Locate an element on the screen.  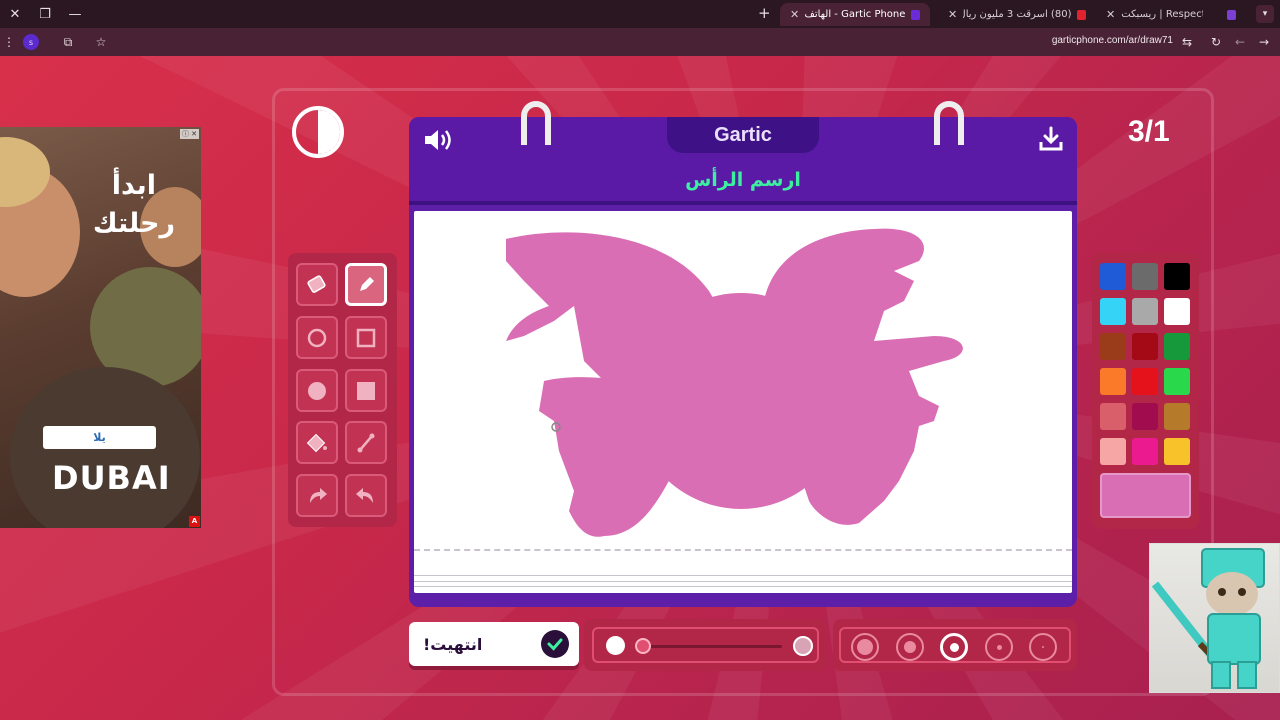
bookmark-star-icon: ☆ is located at coordinates (101, 42).